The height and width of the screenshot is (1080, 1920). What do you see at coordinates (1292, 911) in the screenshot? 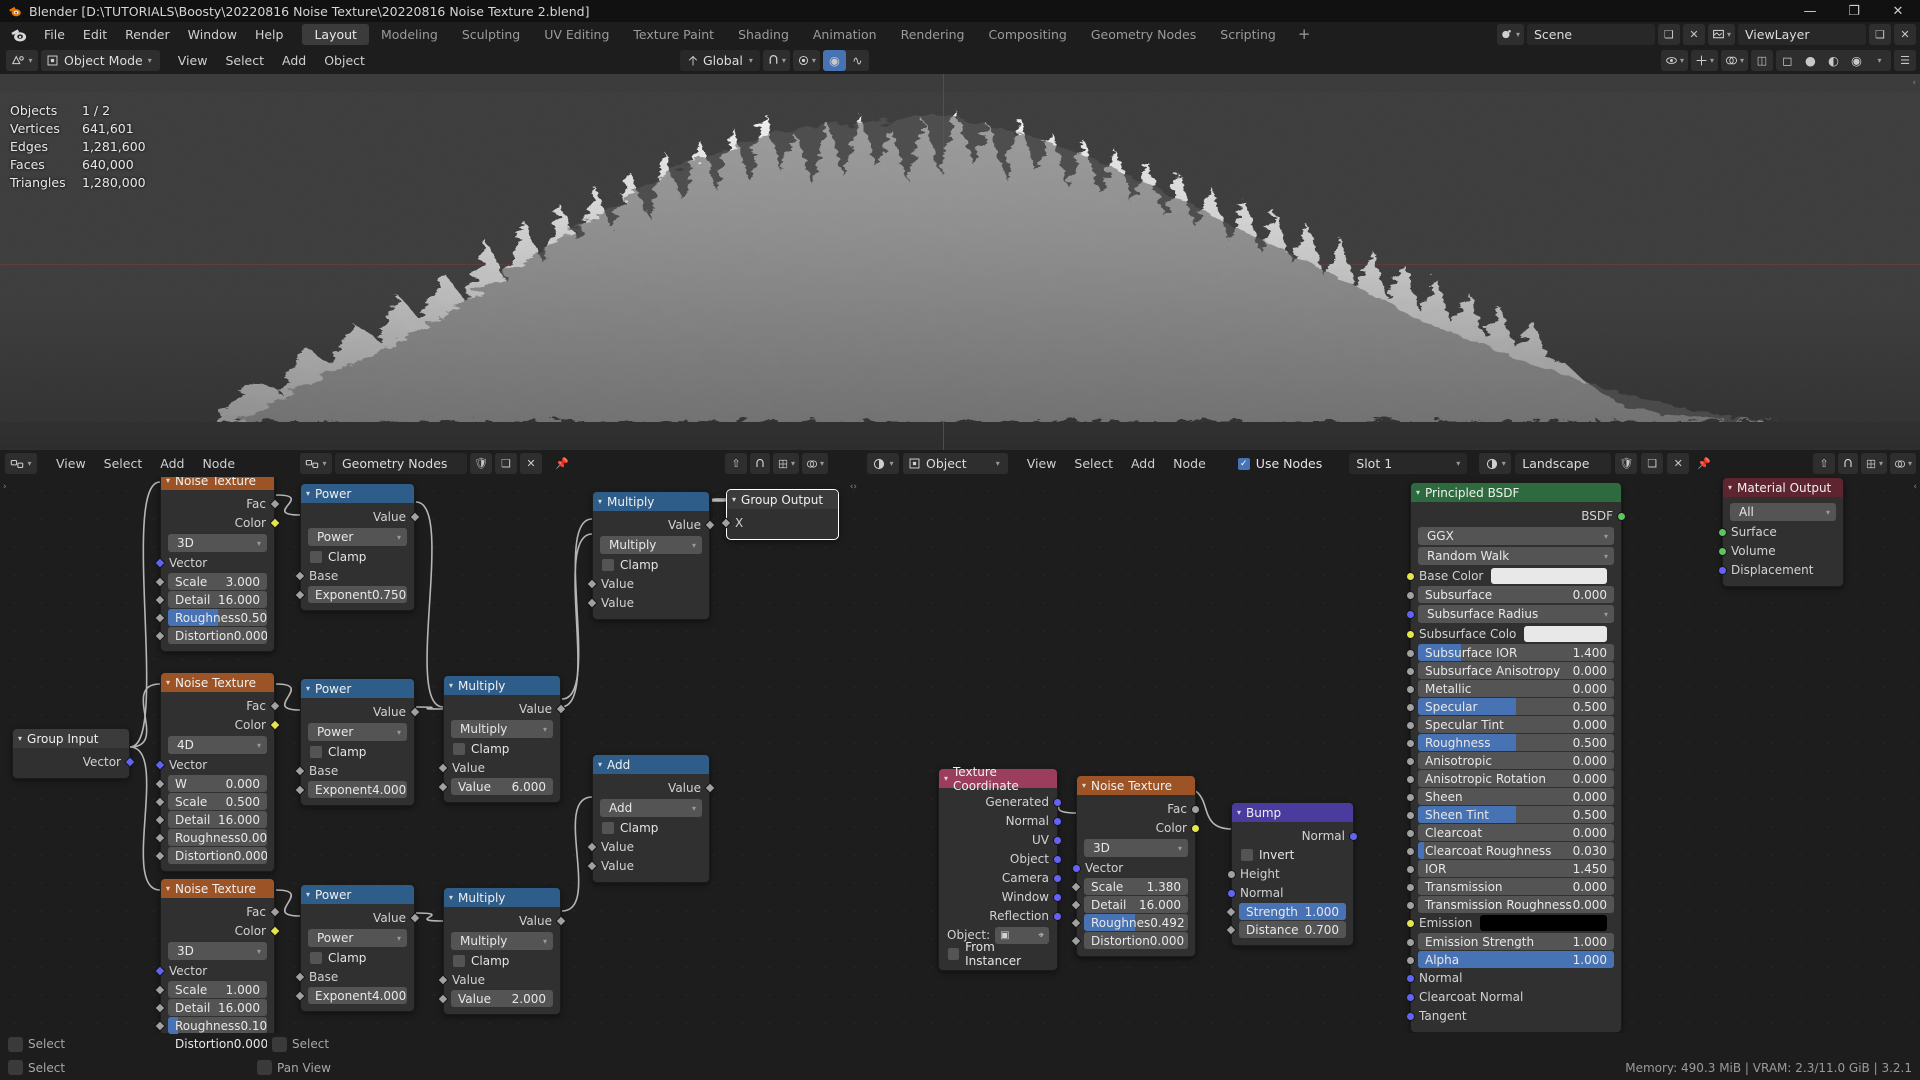
I see `node-value-slider: Strength 1.000` at bounding box center [1292, 911].